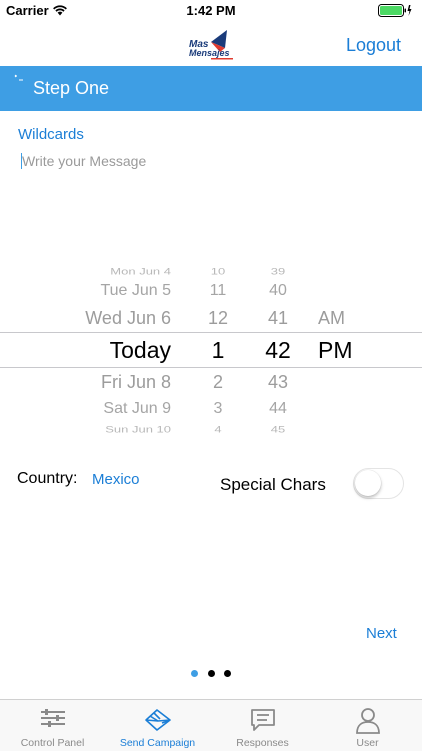 This screenshot has height=751, width=422. What do you see at coordinates (135, 291) in the screenshot?
I see `picker-date-option: Tue Jun 5` at bounding box center [135, 291].